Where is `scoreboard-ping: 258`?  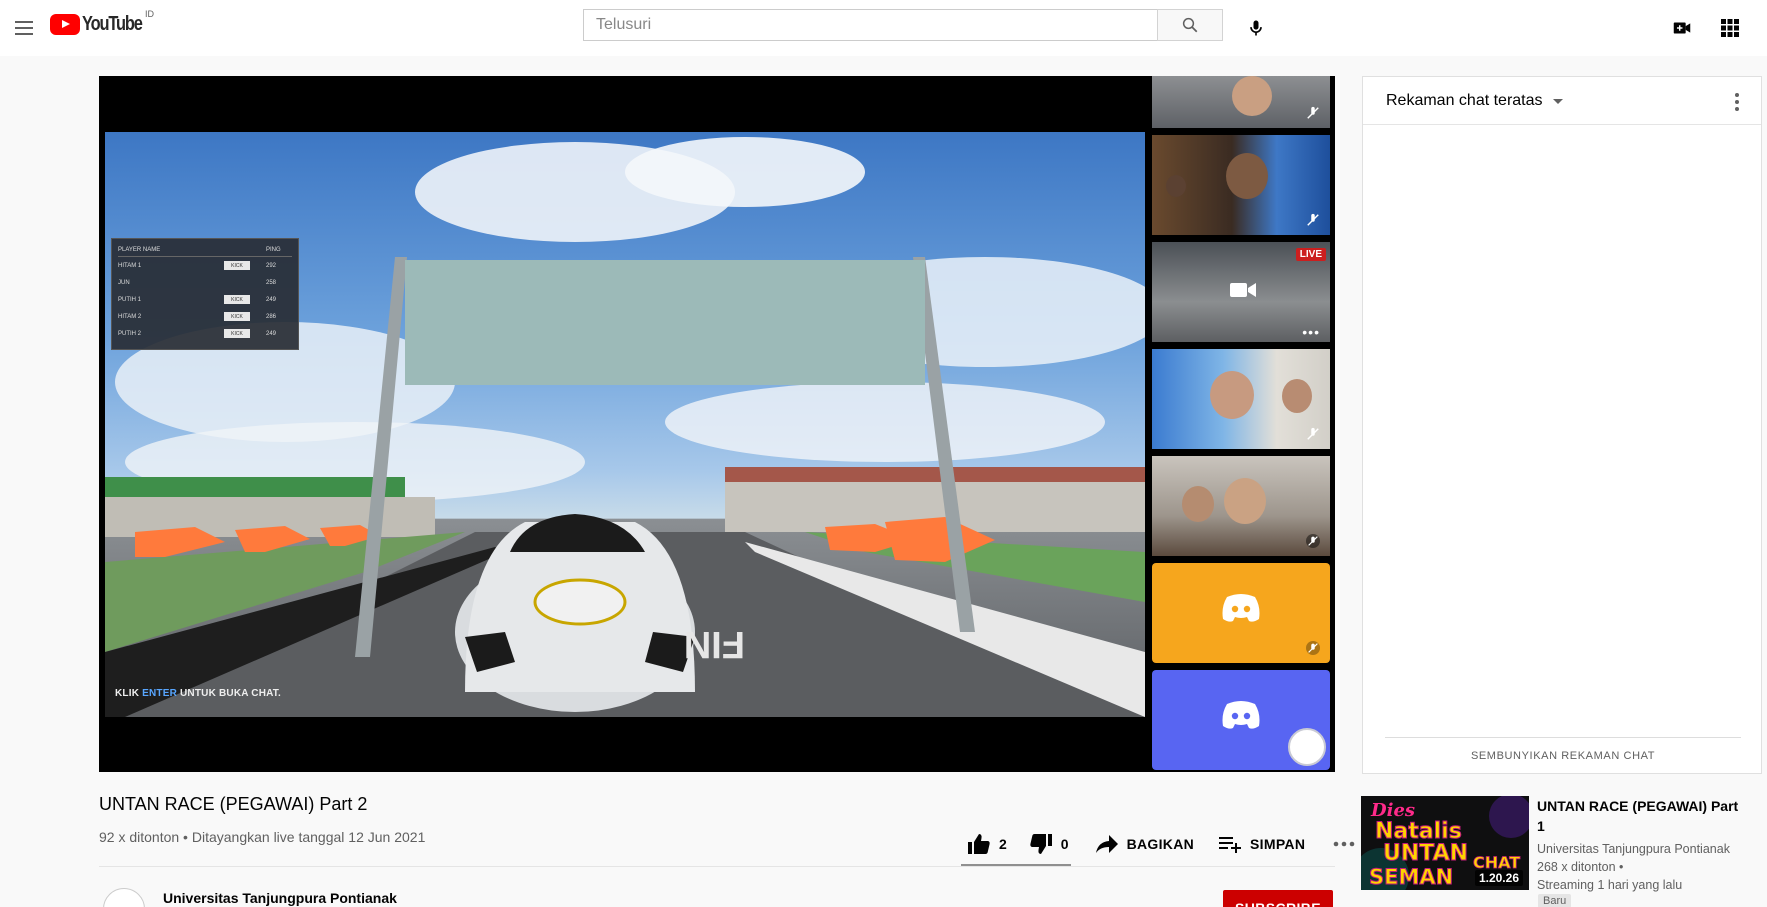 scoreboard-ping: 258 is located at coordinates (271, 282).